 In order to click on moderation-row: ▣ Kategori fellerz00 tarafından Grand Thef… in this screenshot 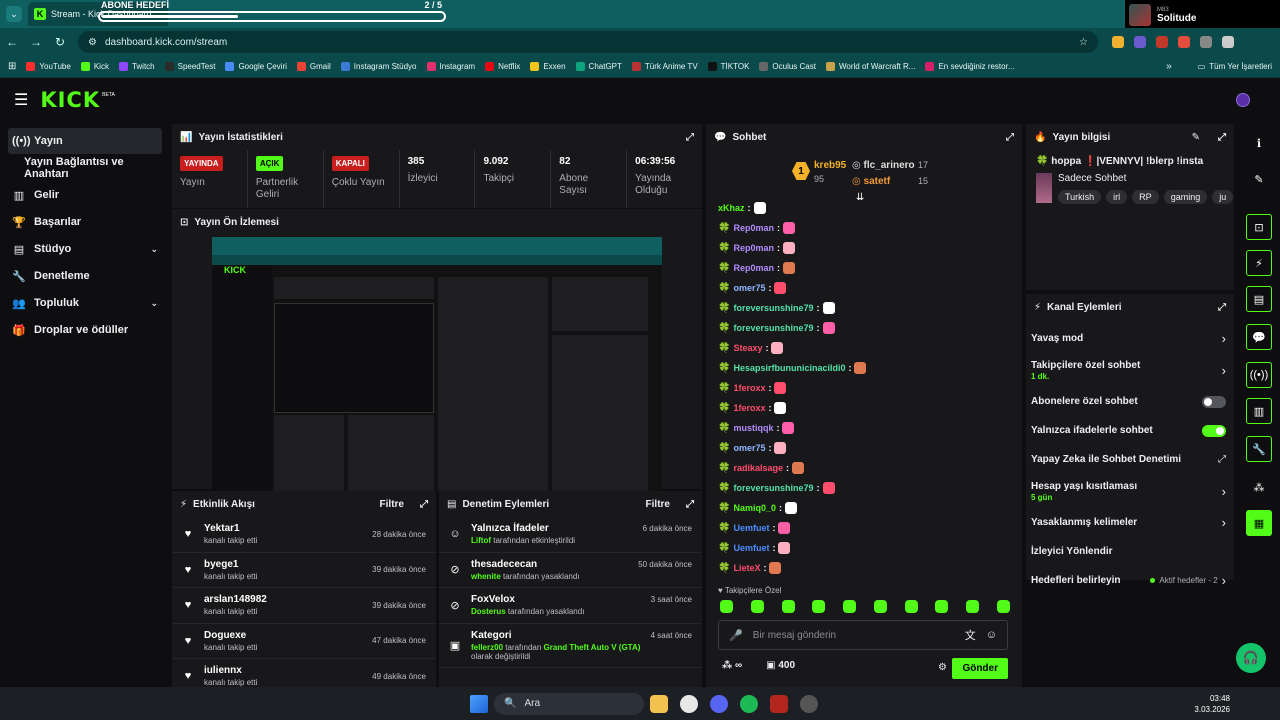, I will do `click(570, 646)`.